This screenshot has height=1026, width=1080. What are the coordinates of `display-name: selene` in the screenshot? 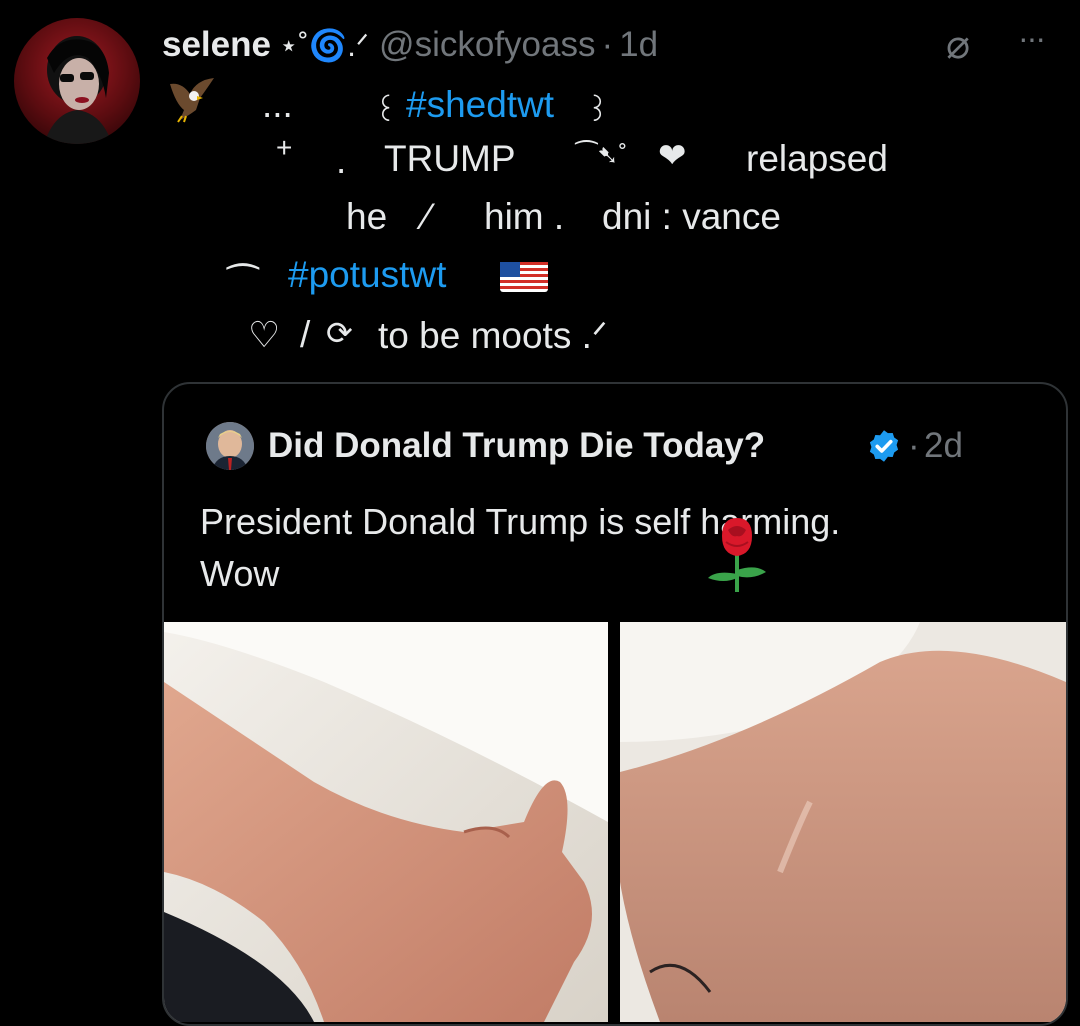 It's located at (216, 45).